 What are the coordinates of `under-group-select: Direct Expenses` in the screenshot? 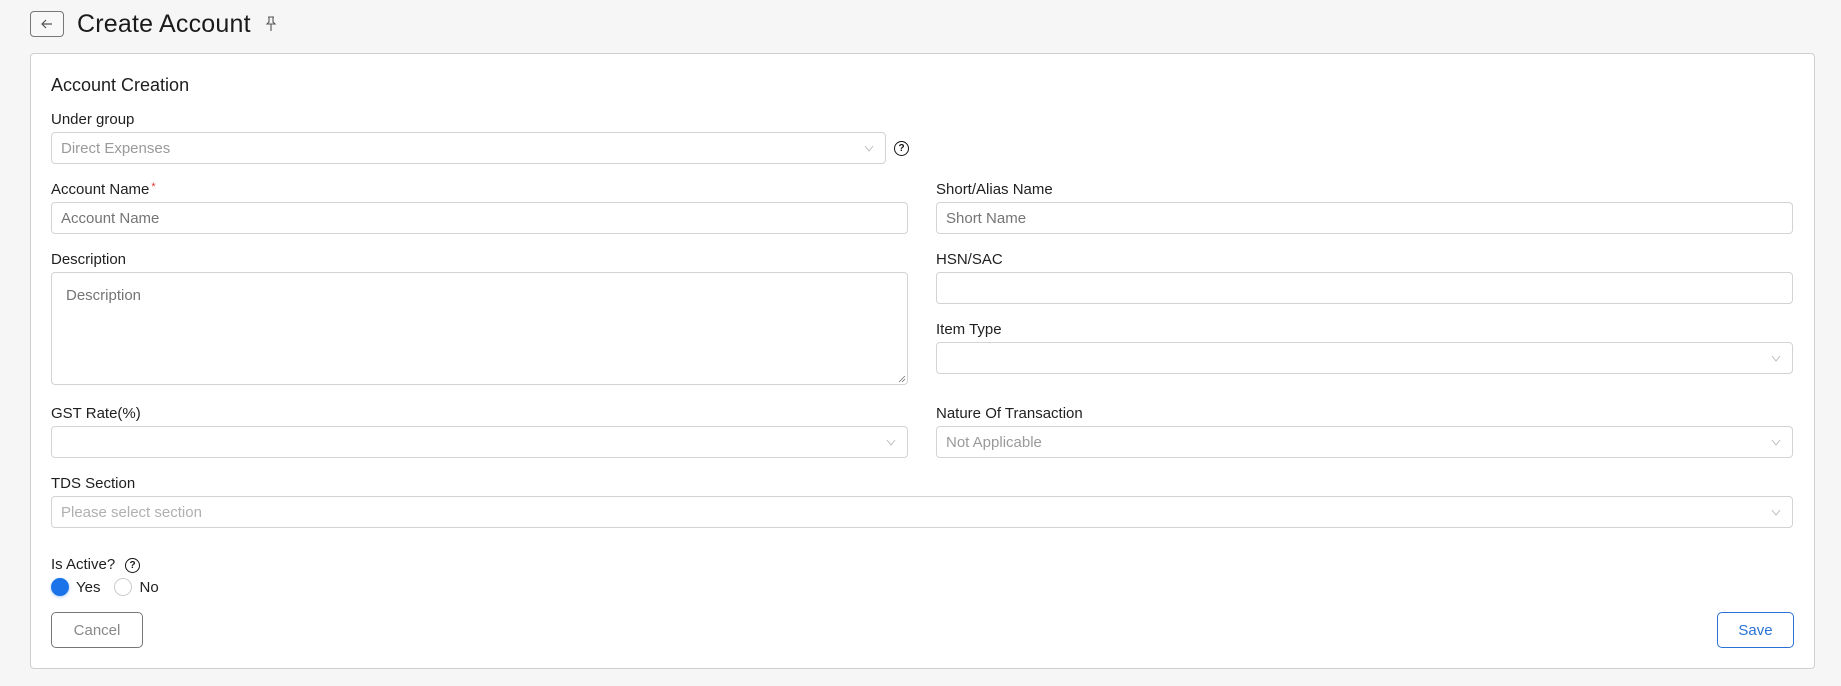 It's located at (468, 148).